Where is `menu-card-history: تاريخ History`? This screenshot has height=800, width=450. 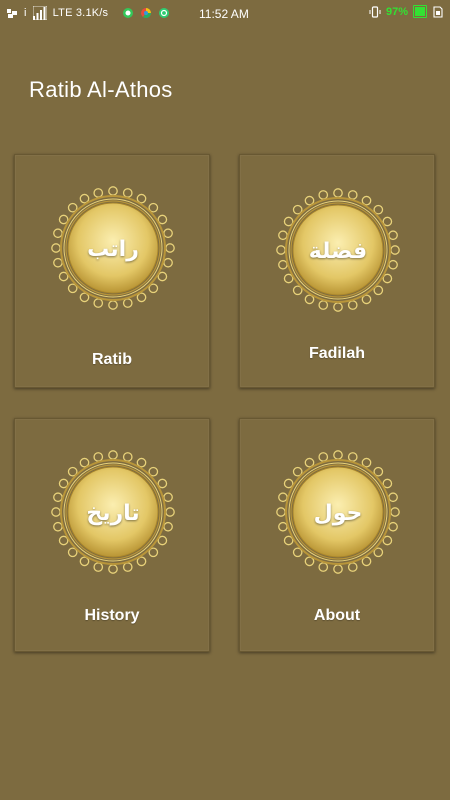 menu-card-history: تاريخ History is located at coordinates (112, 535).